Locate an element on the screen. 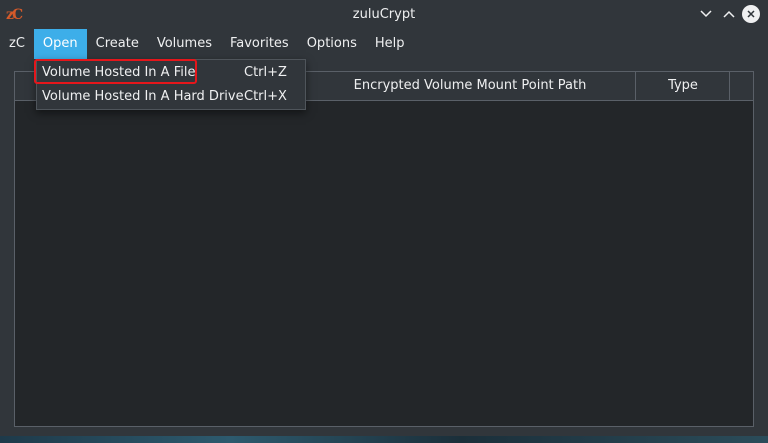  menu-volumes: Volumes is located at coordinates (184, 44).